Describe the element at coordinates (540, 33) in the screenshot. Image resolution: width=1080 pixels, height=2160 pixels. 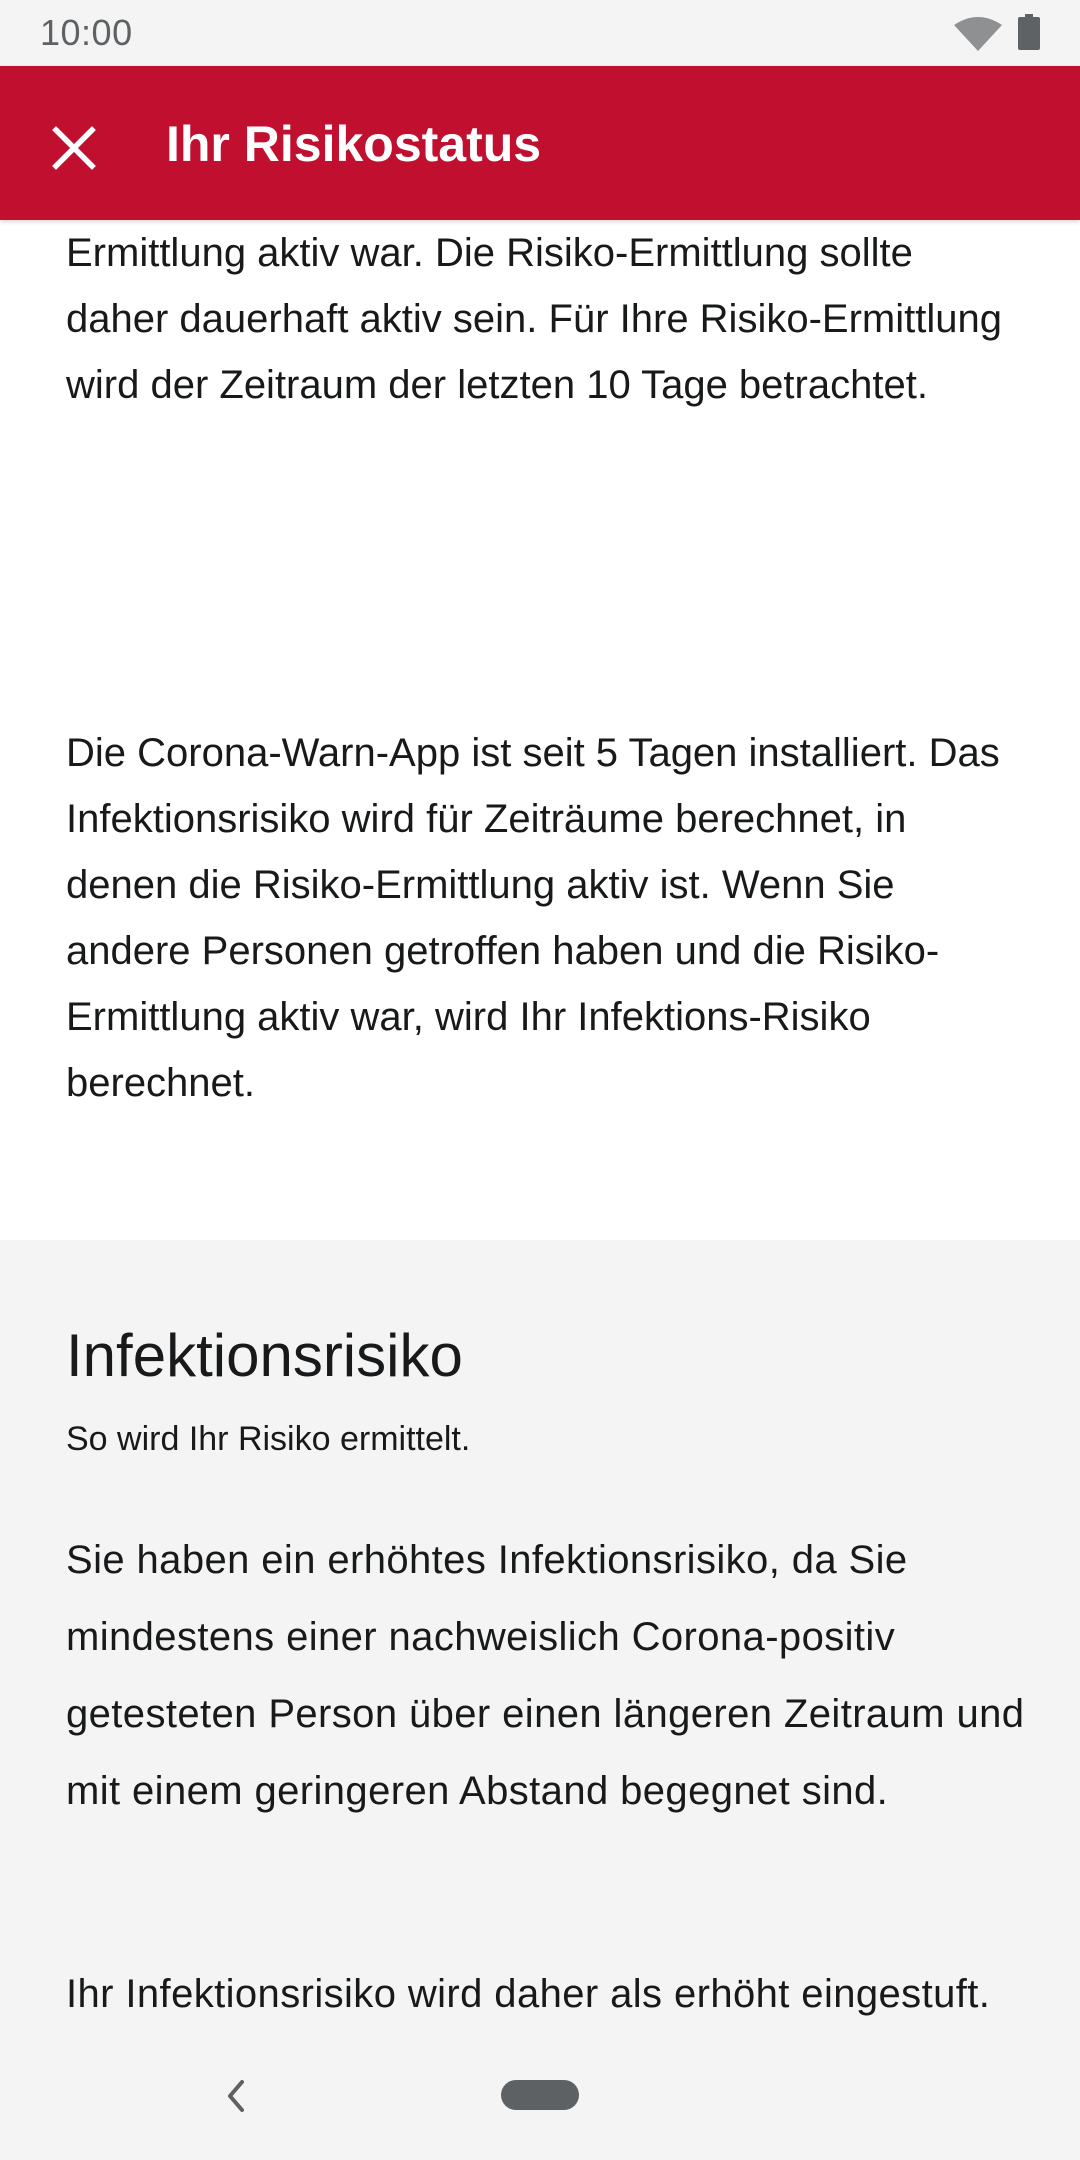
I see `status-bar: 10:00` at that location.